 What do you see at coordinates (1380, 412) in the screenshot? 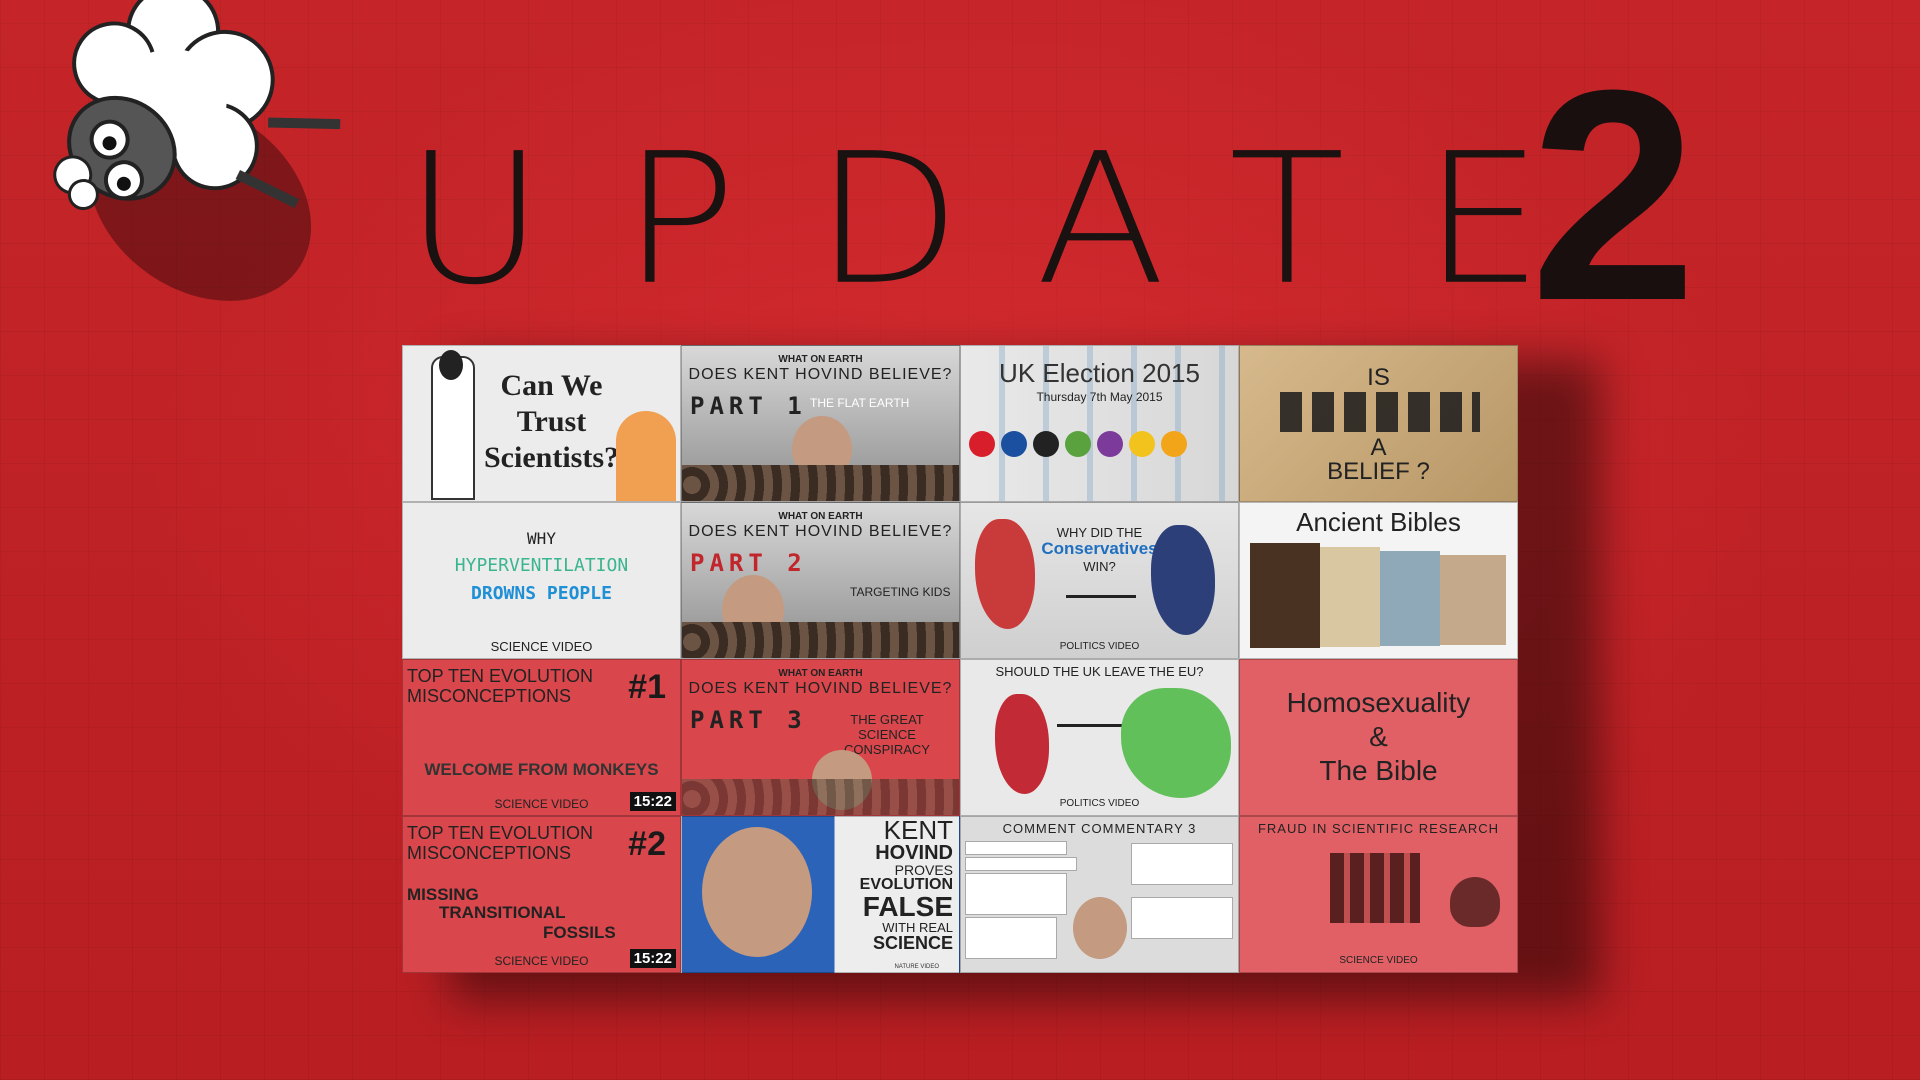
I see `scribble-word` at bounding box center [1380, 412].